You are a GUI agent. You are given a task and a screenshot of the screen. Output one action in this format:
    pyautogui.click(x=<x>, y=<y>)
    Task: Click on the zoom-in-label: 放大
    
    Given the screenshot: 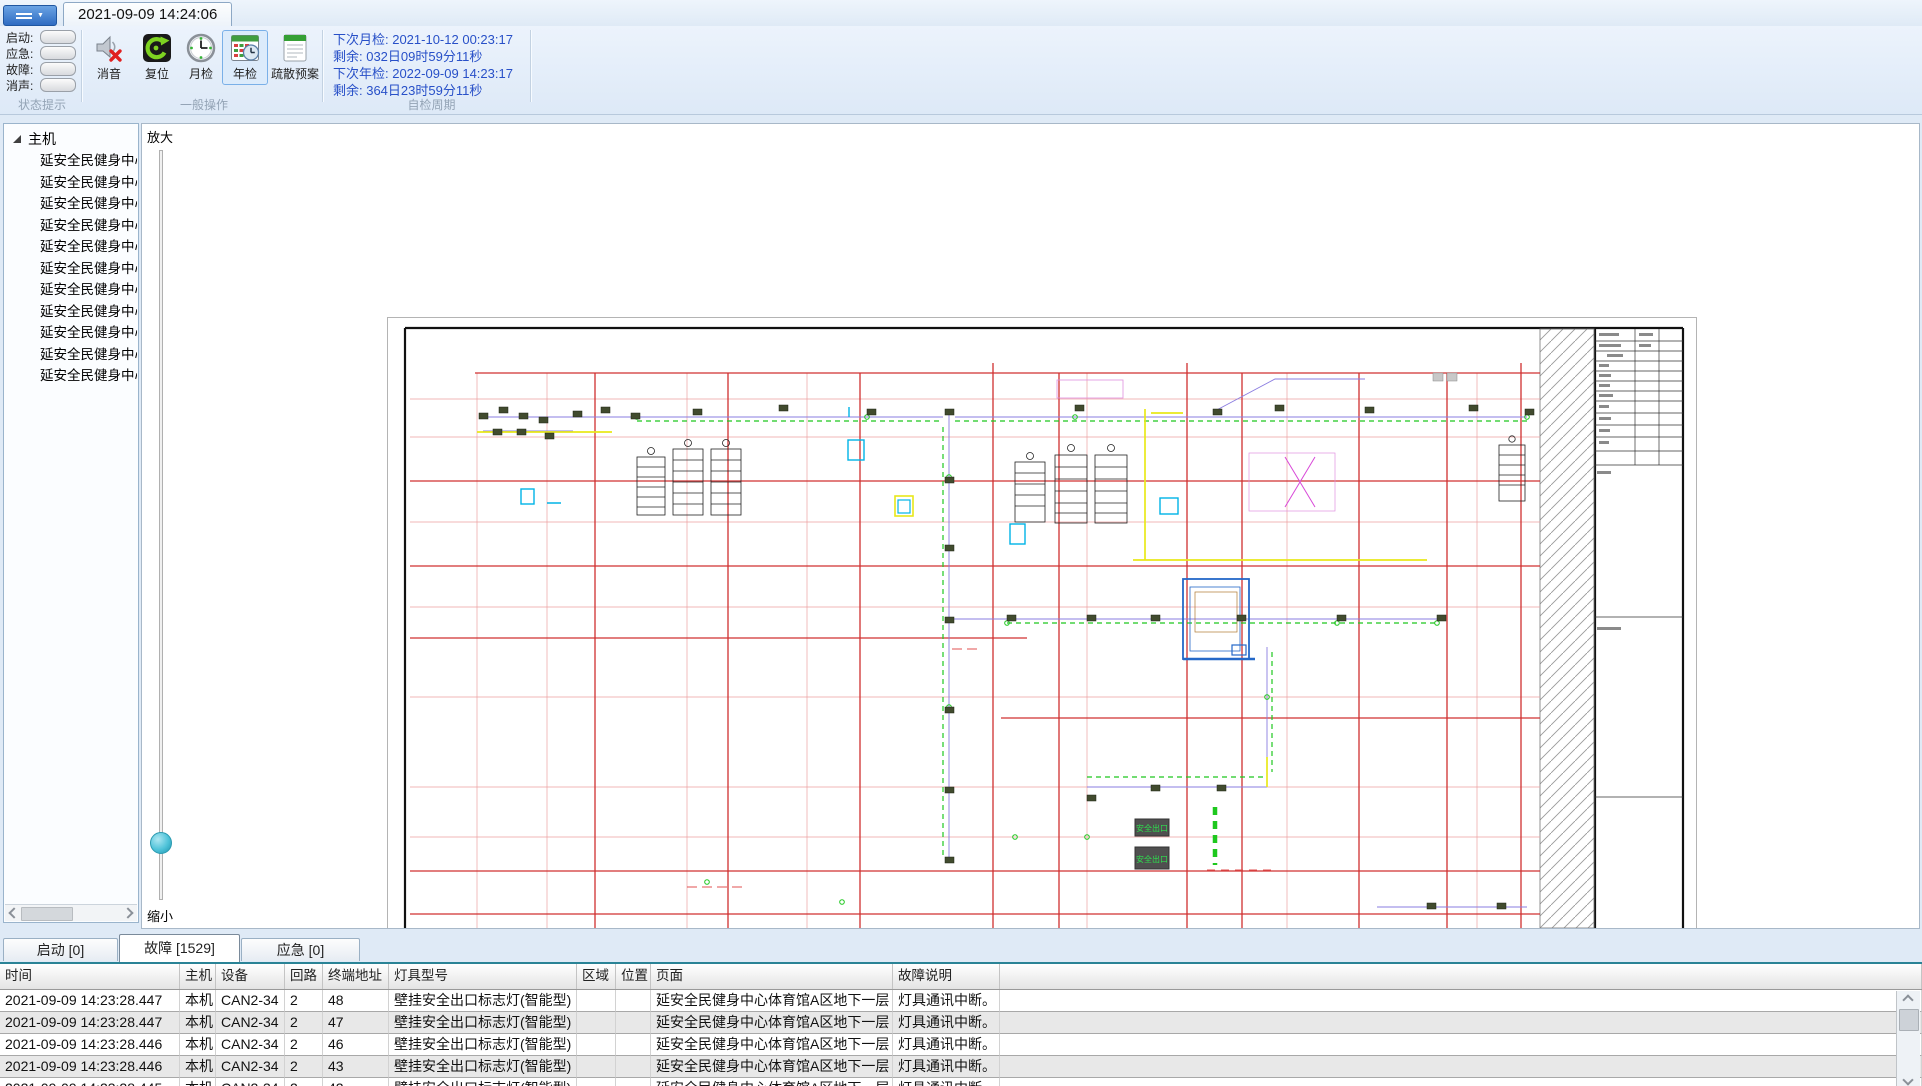 What is the action you would take?
    pyautogui.click(x=160, y=136)
    